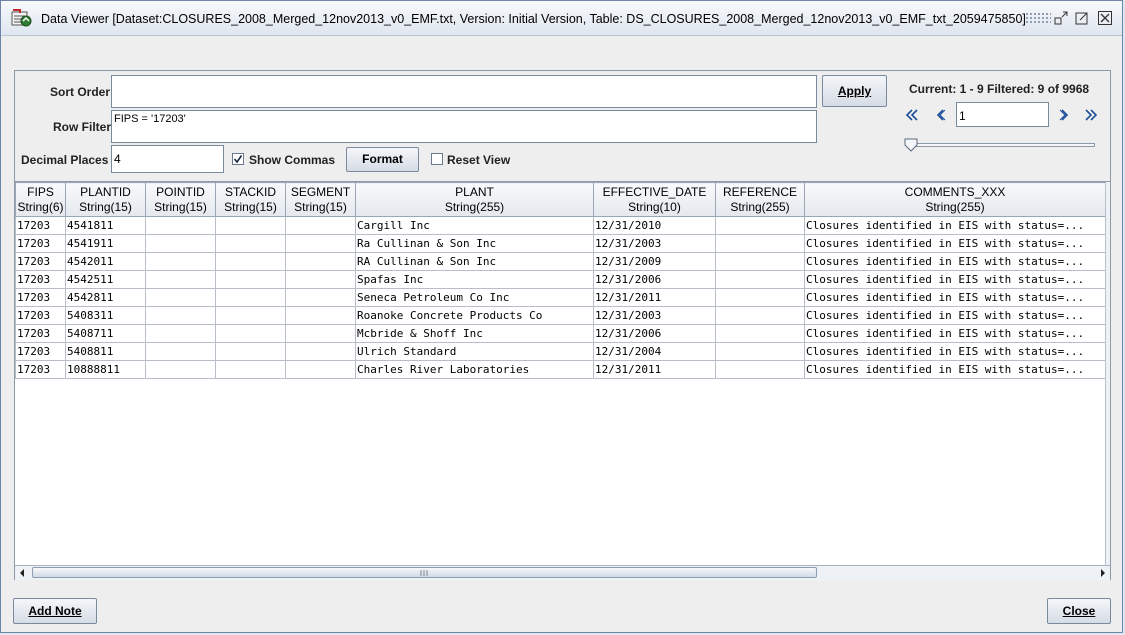  Describe the element at coordinates (105, 225) in the screenshot. I see `table-cell: 4541811` at that location.